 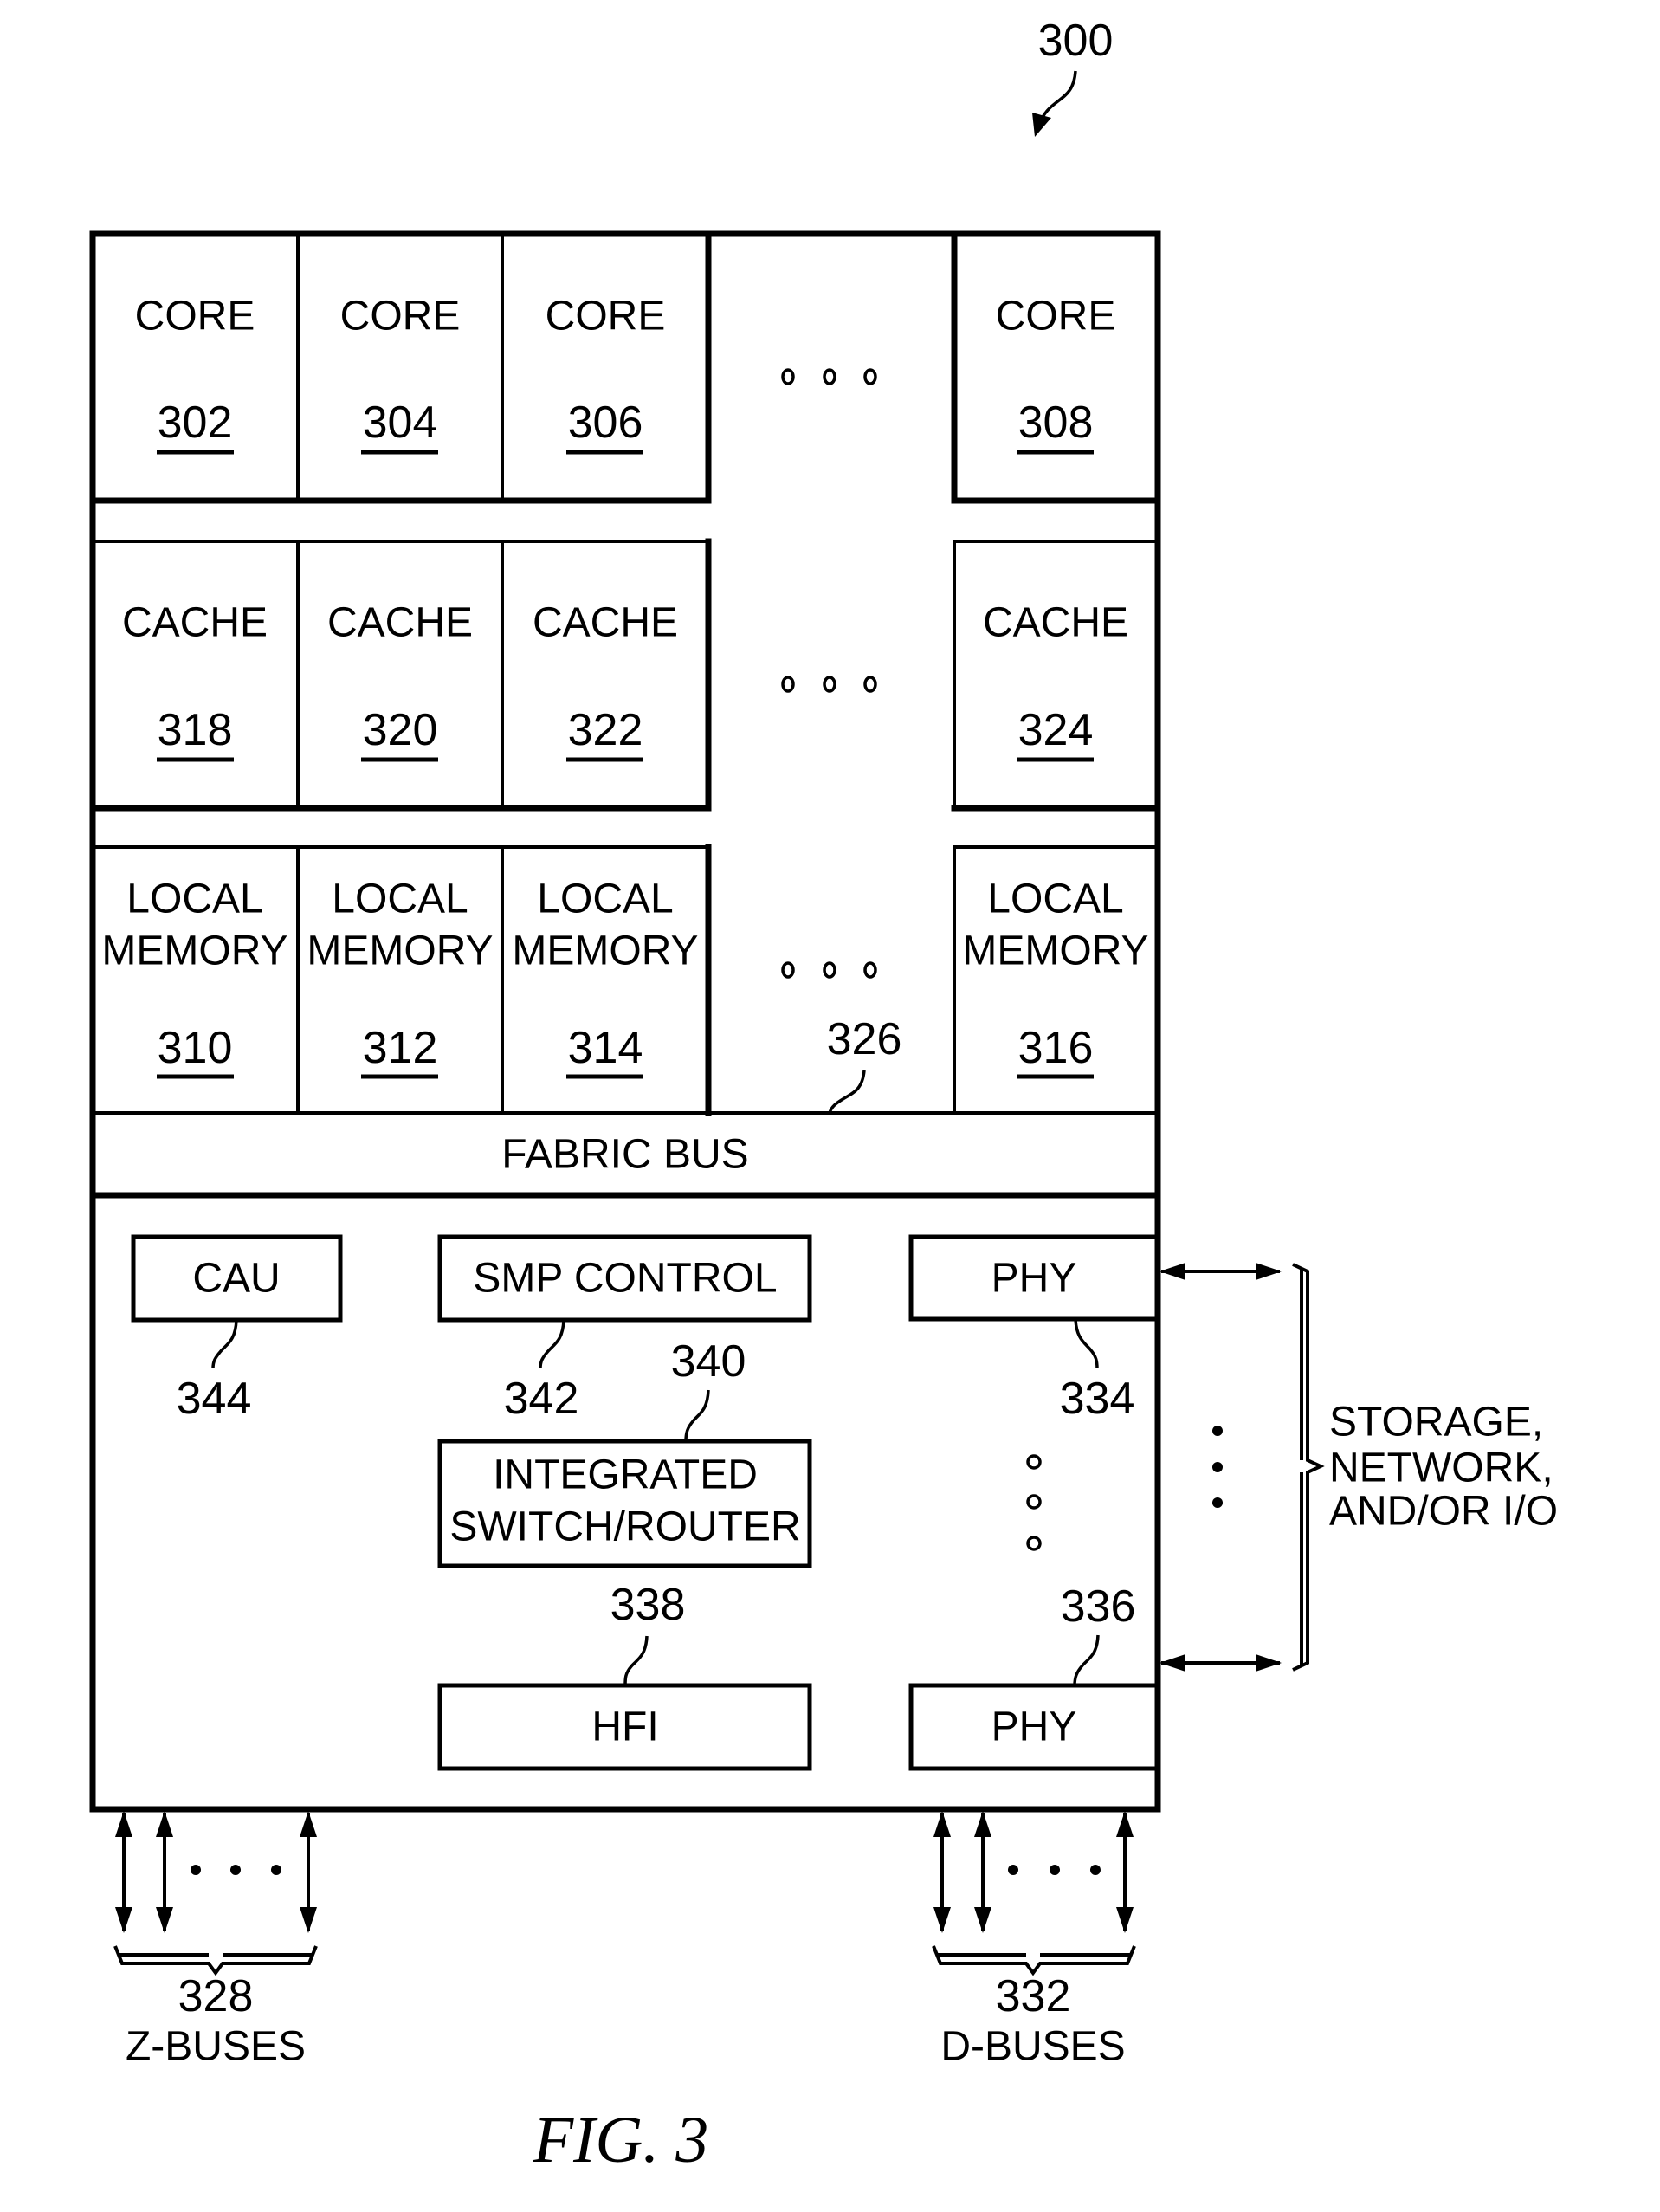 What do you see at coordinates (829, 970) in the screenshot?
I see `memory-ellipsis-icon` at bounding box center [829, 970].